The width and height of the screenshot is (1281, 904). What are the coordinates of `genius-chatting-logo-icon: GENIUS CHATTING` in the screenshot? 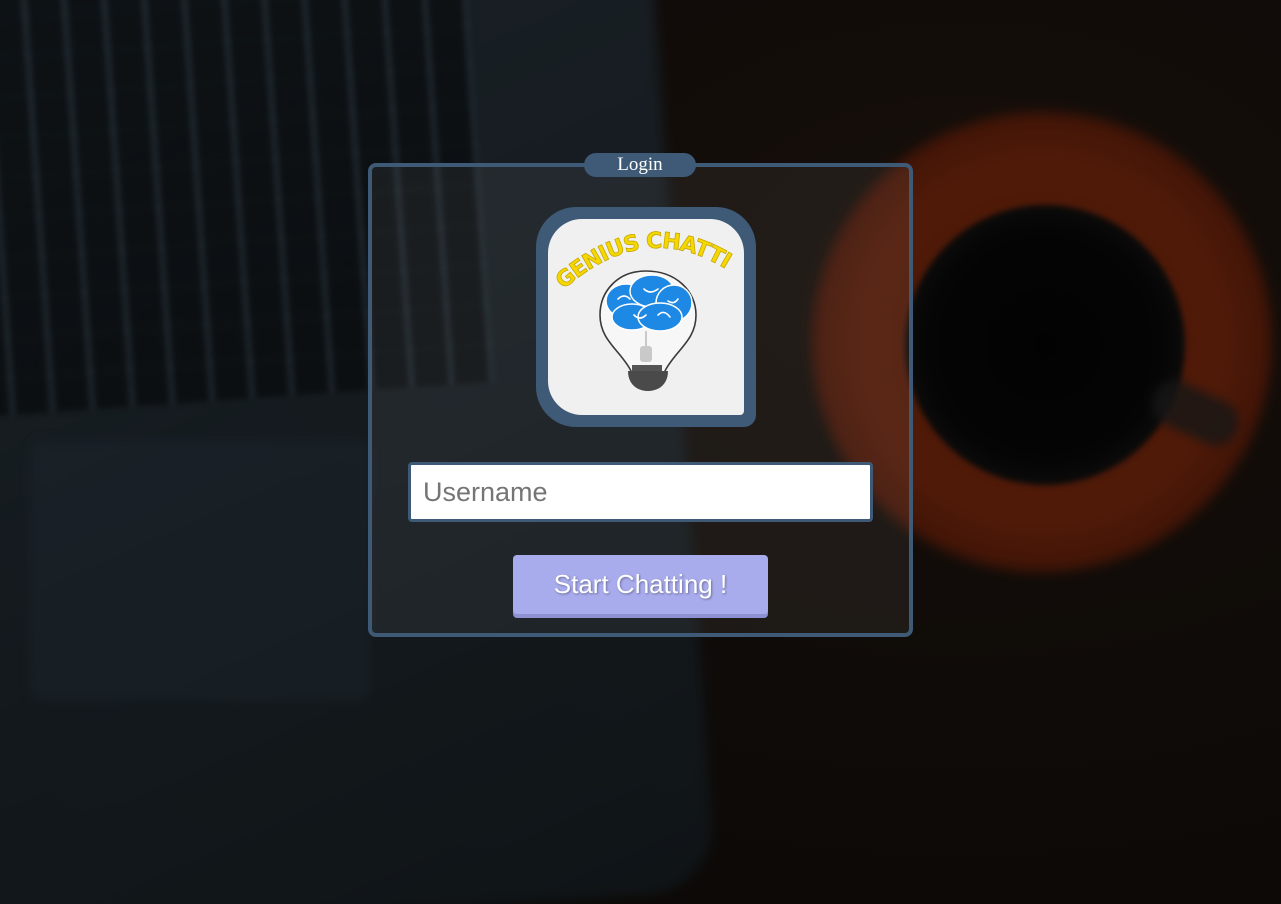 It's located at (642, 305).